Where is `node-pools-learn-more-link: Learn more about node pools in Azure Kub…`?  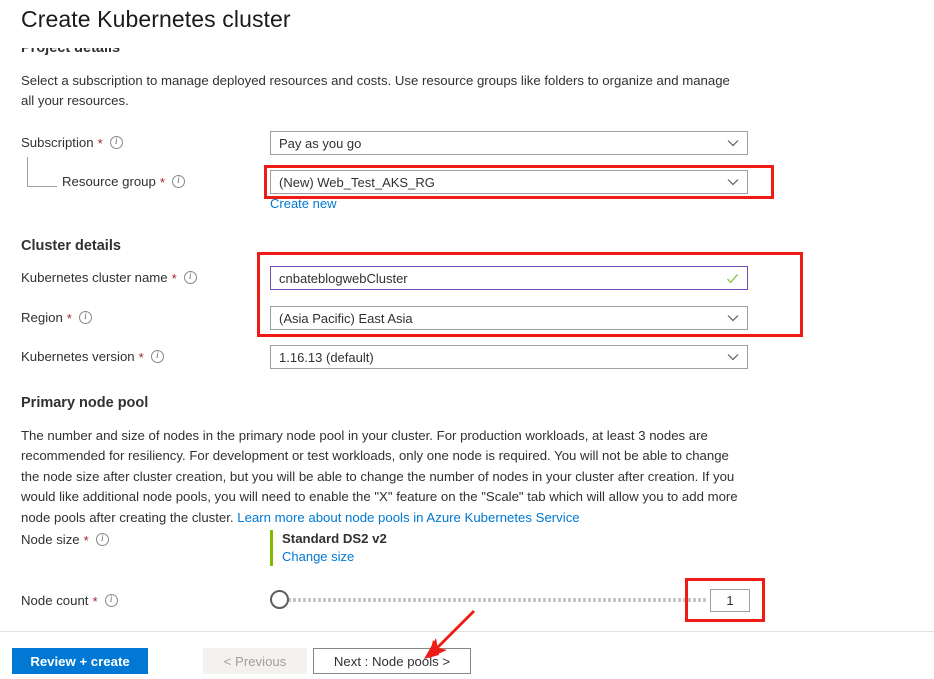 node-pools-learn-more-link: Learn more about node pools in Azure Kub… is located at coordinates (408, 517).